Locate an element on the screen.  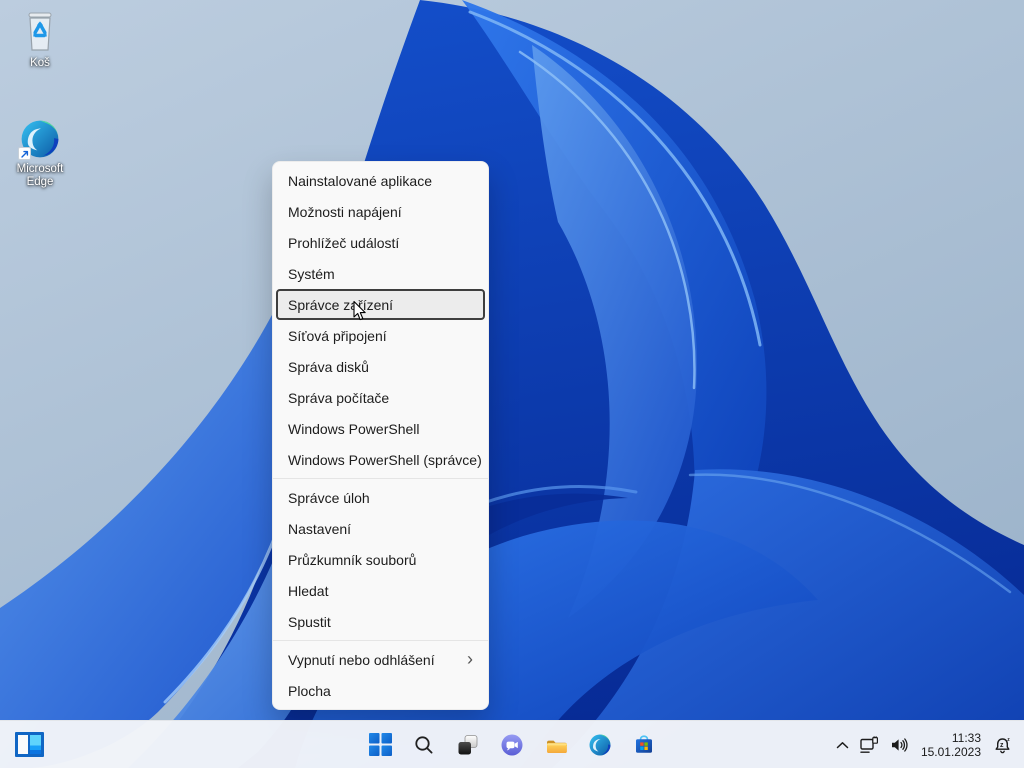
menu-item-label: Plocha is located at coordinates (309, 690).